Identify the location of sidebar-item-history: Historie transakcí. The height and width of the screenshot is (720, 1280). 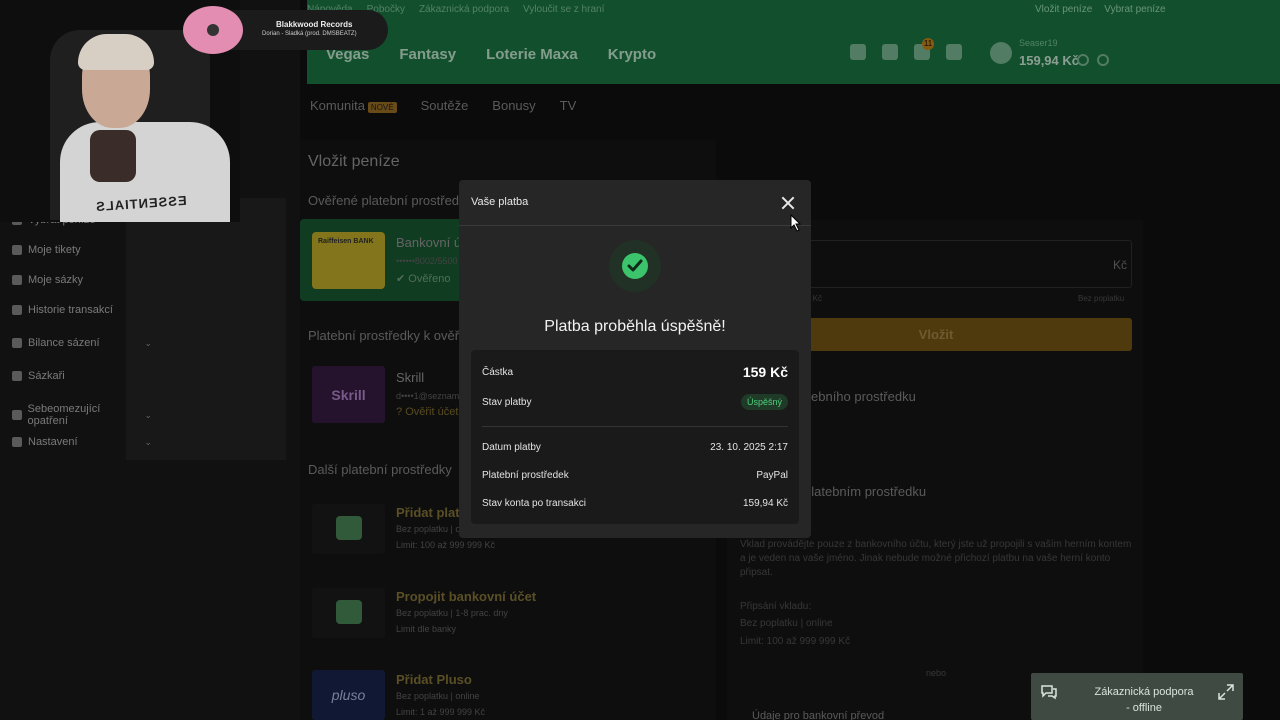
(82, 310).